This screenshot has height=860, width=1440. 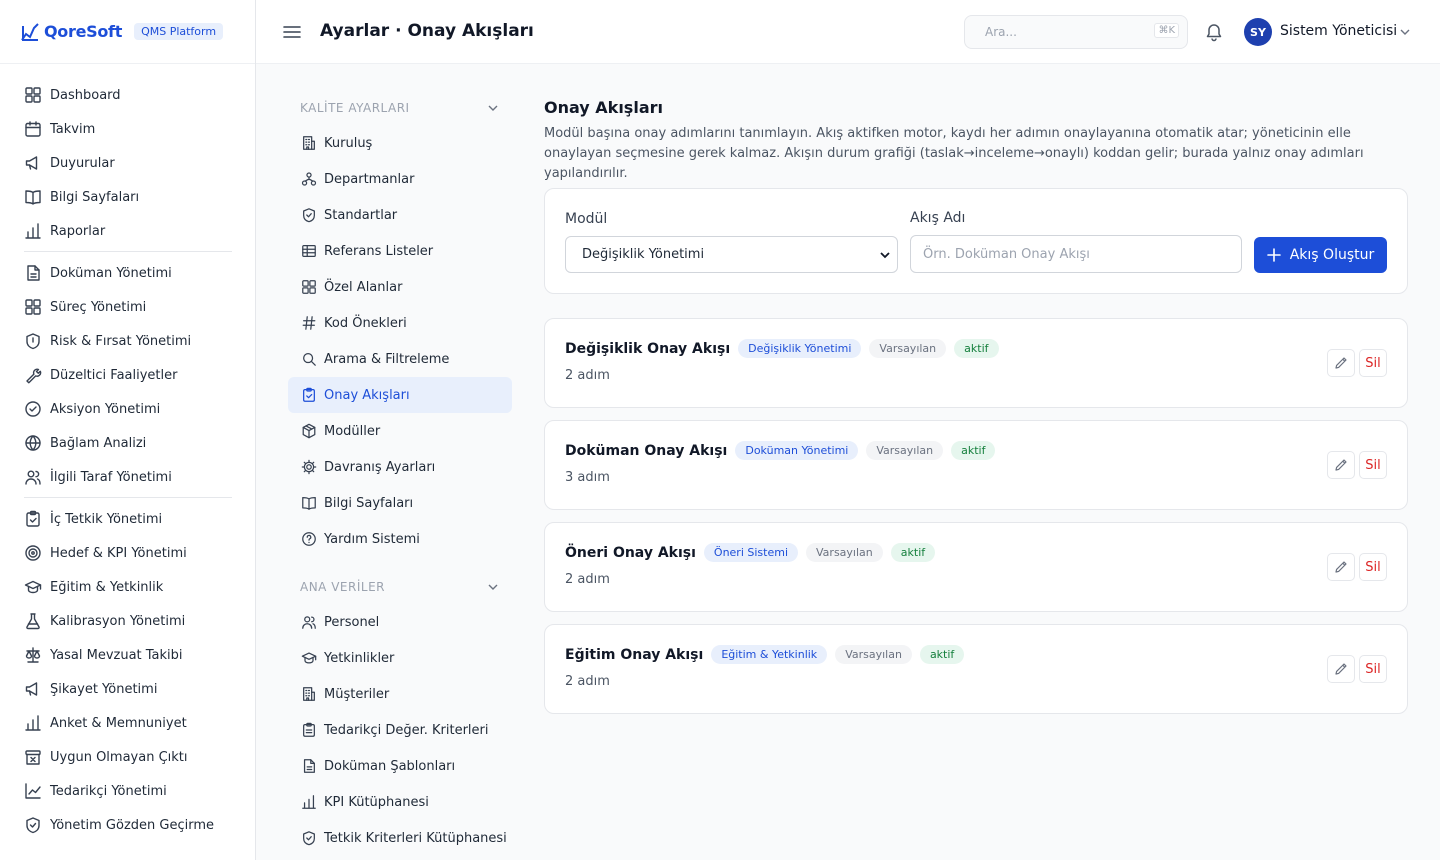 I want to click on create-flow-label: Akış Oluştur, so click(x=1332, y=255).